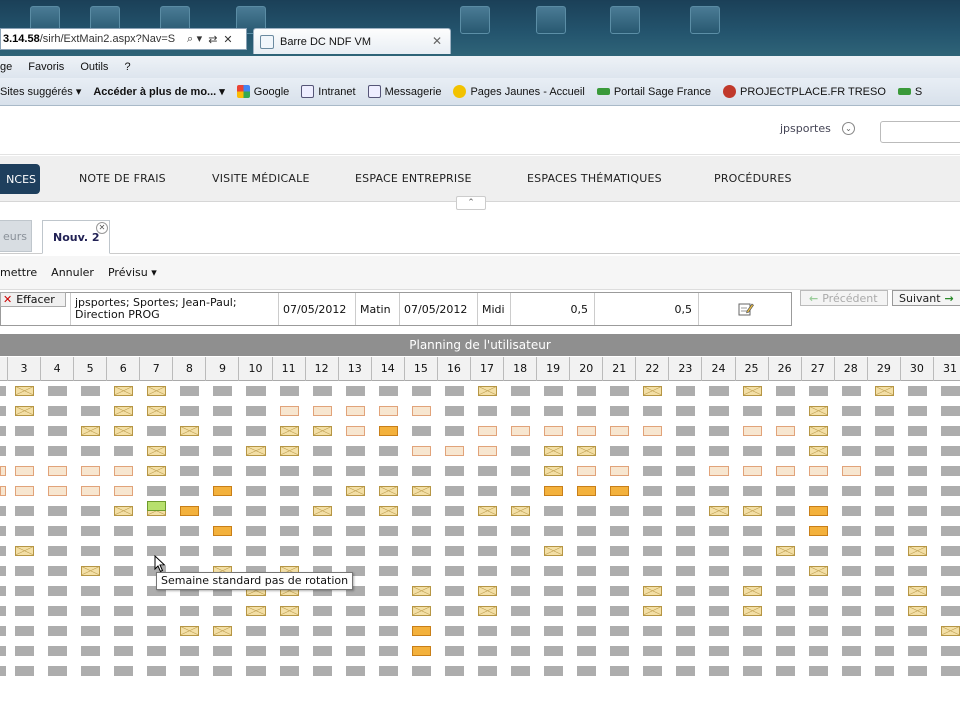 This screenshot has height=720, width=960. What do you see at coordinates (94, 67) in the screenshot?
I see `menu-item-outils: Outils` at bounding box center [94, 67].